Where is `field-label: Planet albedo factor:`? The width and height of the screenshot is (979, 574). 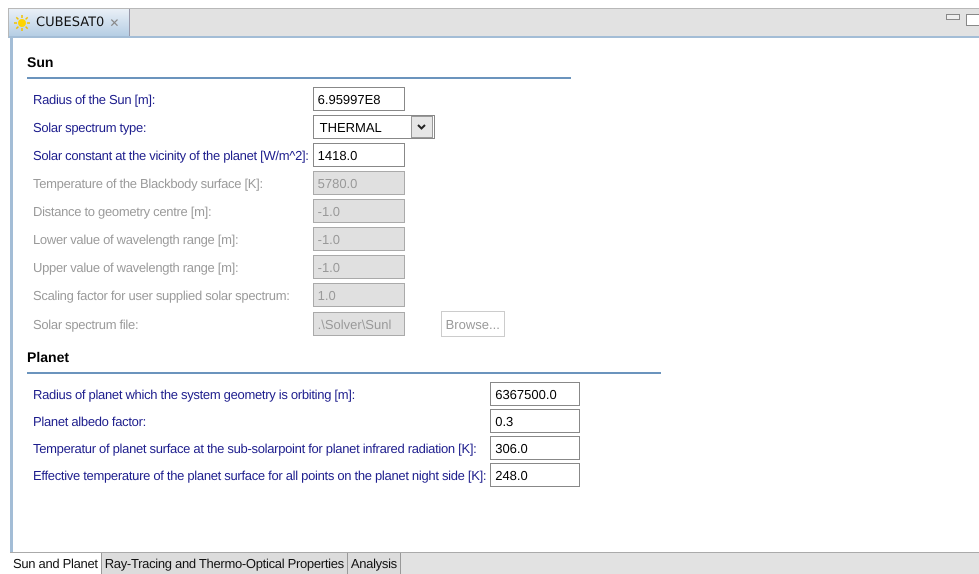
field-label: Planet albedo factor: is located at coordinates (90, 421).